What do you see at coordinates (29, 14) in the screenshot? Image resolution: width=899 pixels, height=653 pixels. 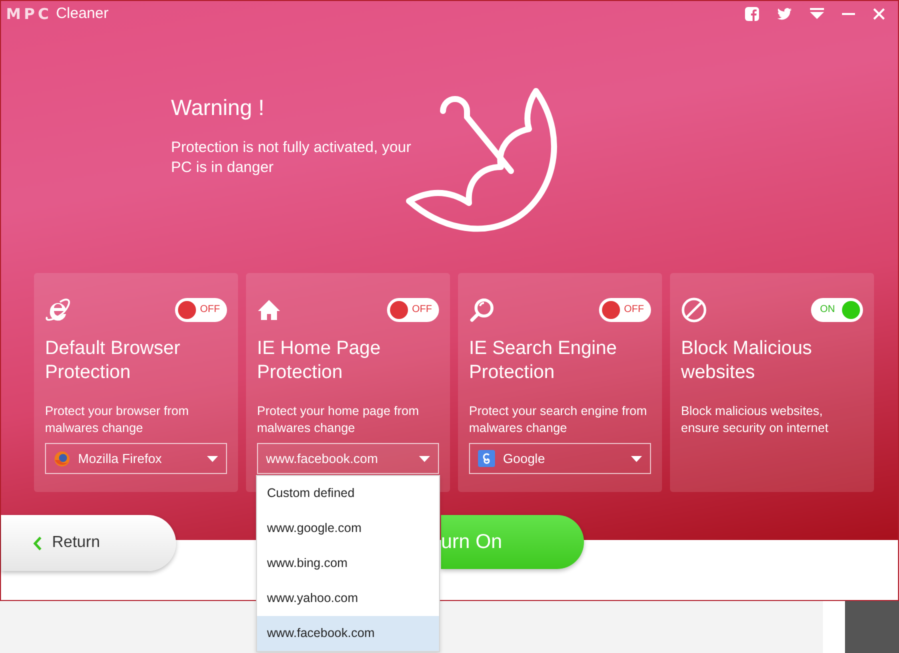 I see `logo-mark: MPC` at bounding box center [29, 14].